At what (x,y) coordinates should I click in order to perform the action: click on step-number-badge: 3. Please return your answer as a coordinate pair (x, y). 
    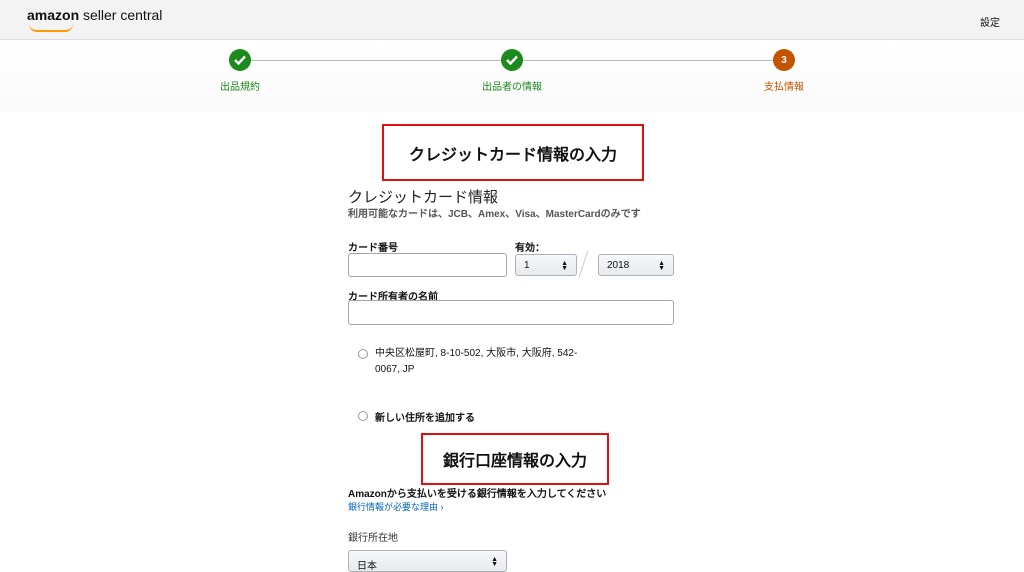
    Looking at the image, I should click on (784, 60).